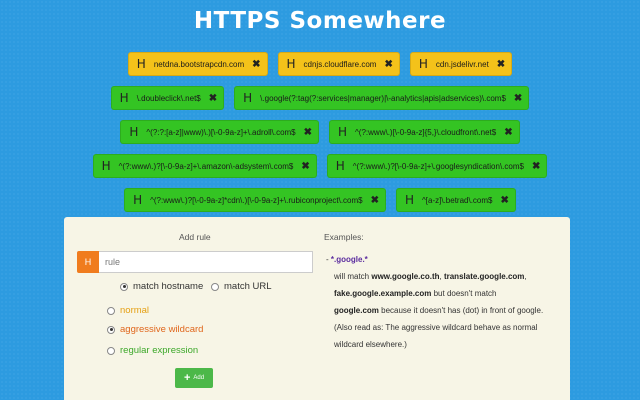  Describe the element at coordinates (344, 237) in the screenshot. I see `examples-title: Examples:` at that location.